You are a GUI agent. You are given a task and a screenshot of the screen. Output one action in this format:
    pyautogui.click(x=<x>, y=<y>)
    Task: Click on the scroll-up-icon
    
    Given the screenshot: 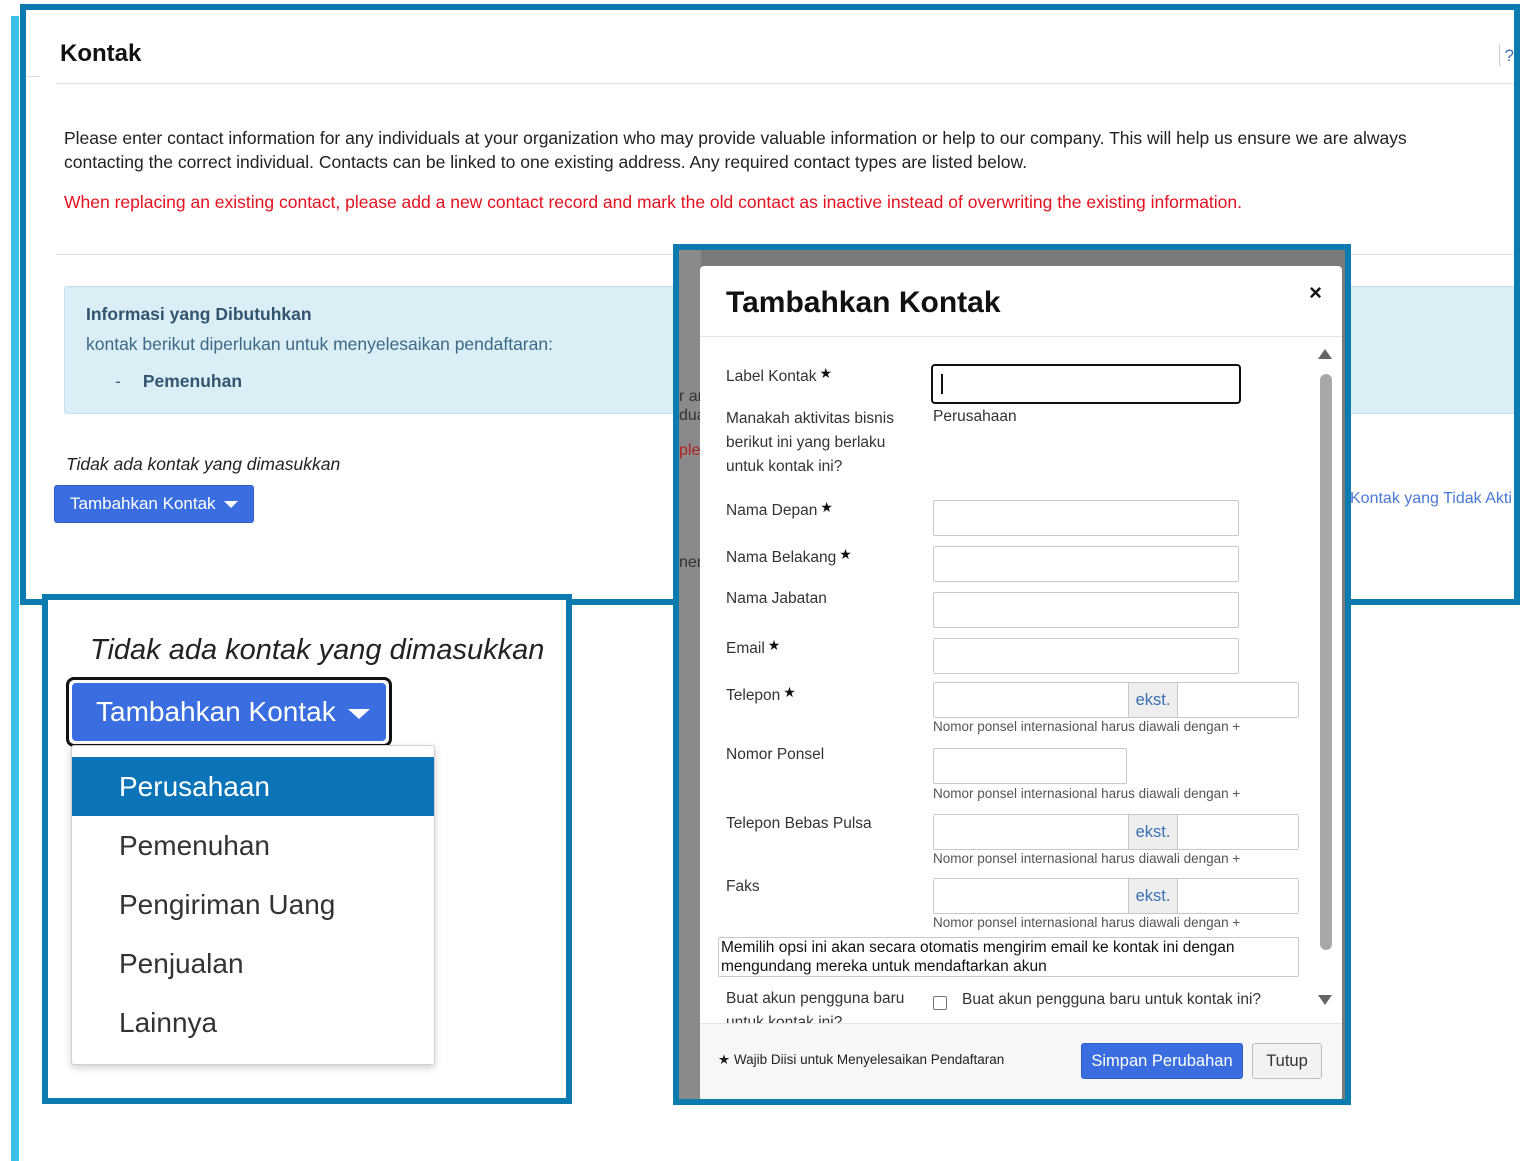 What is the action you would take?
    pyautogui.click(x=1325, y=354)
    